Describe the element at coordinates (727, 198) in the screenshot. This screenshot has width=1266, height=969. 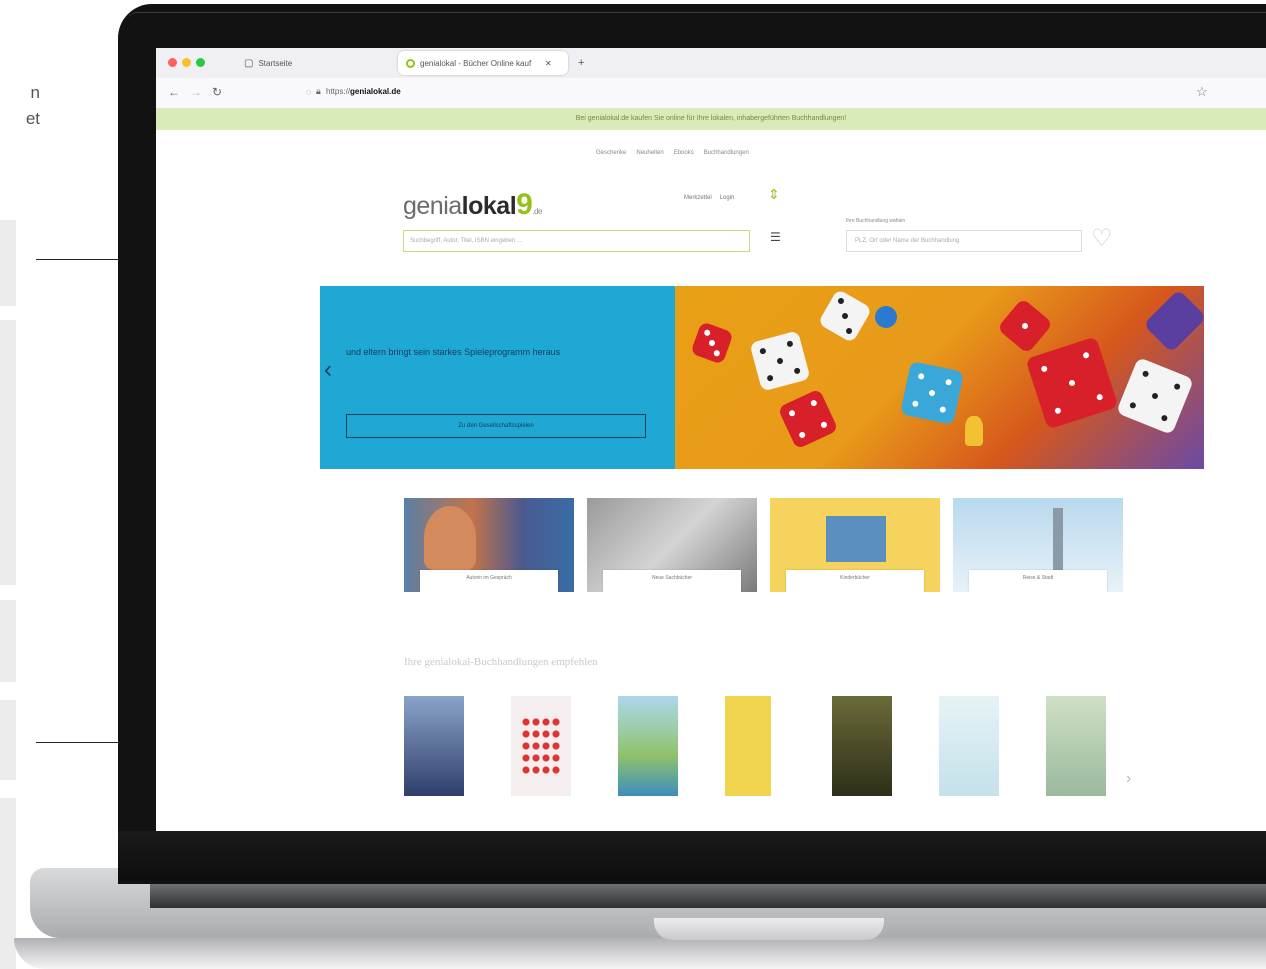
I see `login-link: Login` at that location.